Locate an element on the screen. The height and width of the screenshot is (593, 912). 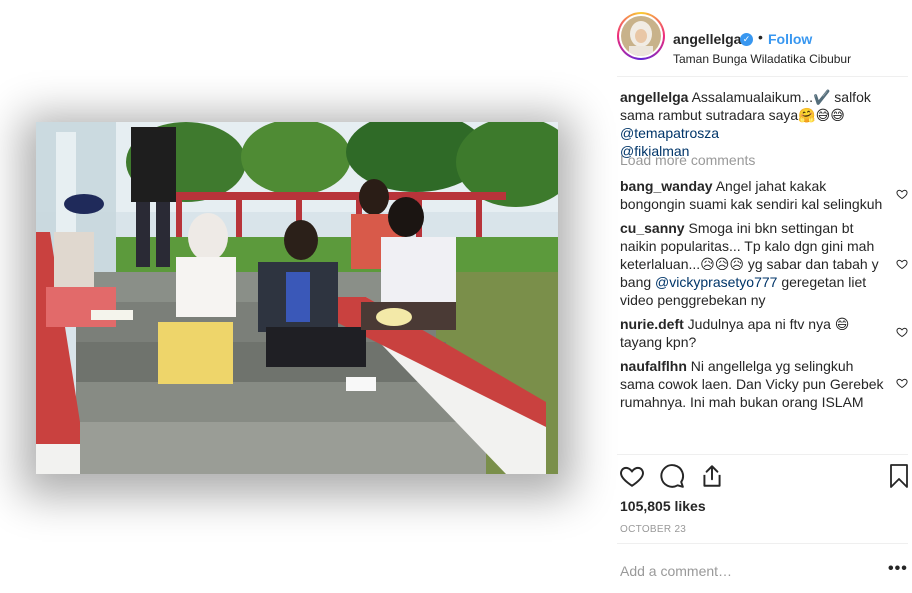
comment-username: nurie.deft is located at coordinates (652, 324).